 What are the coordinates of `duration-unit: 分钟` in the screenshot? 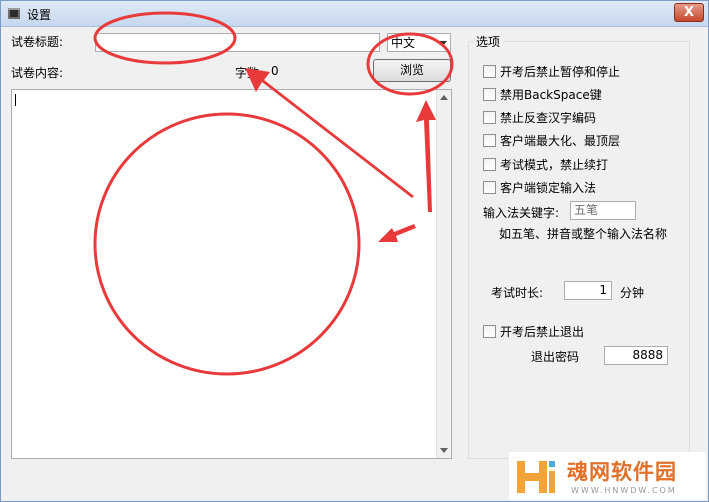 It's located at (632, 293).